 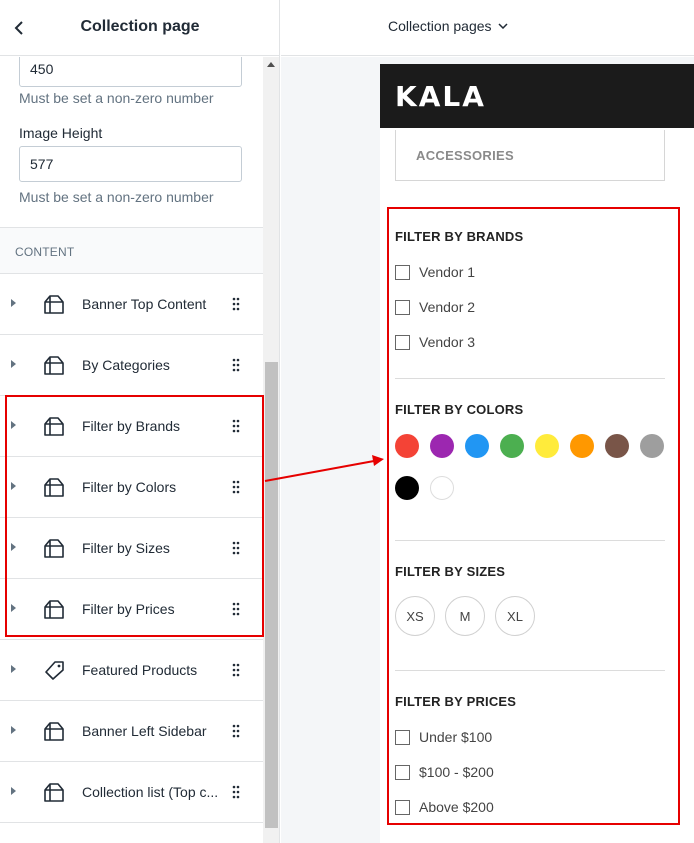 I want to click on color-swatch-blue, so click(x=477, y=446).